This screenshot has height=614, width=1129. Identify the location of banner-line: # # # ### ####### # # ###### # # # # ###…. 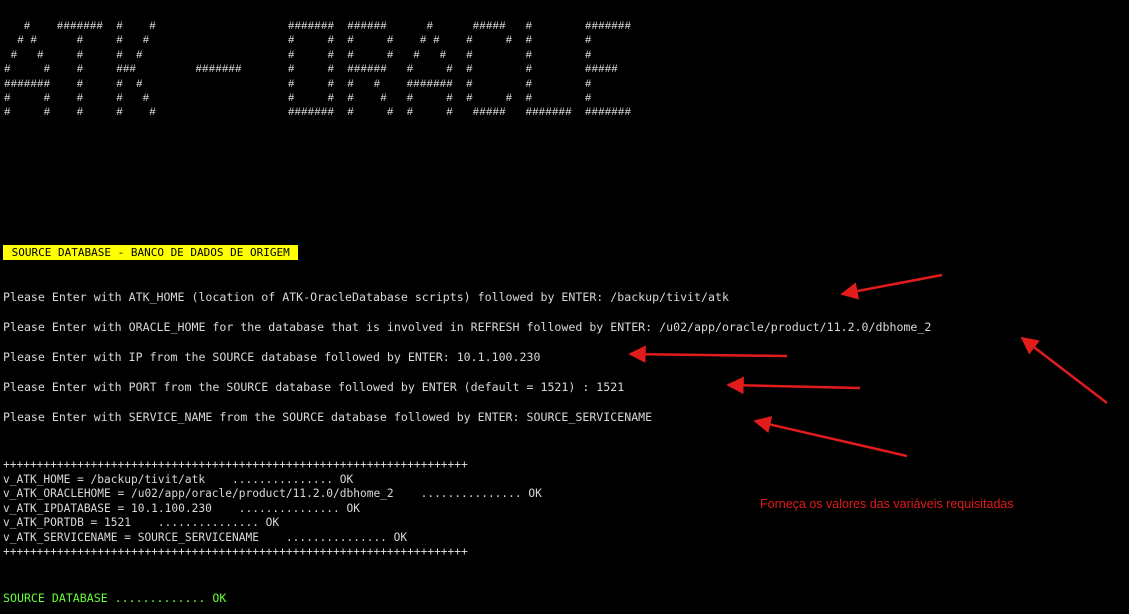
(311, 70).